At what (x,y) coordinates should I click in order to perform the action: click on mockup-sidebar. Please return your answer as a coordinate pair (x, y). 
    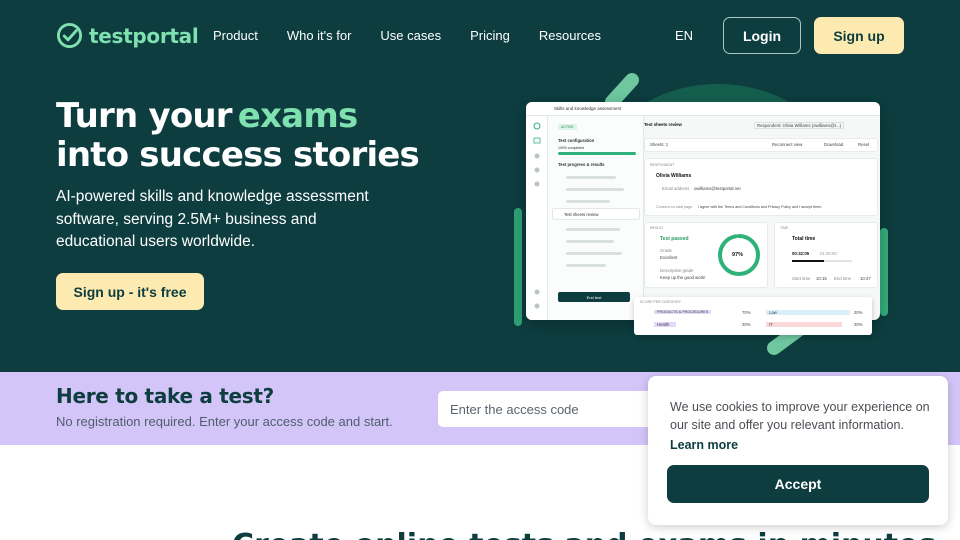
    Looking at the image, I should click on (537, 218).